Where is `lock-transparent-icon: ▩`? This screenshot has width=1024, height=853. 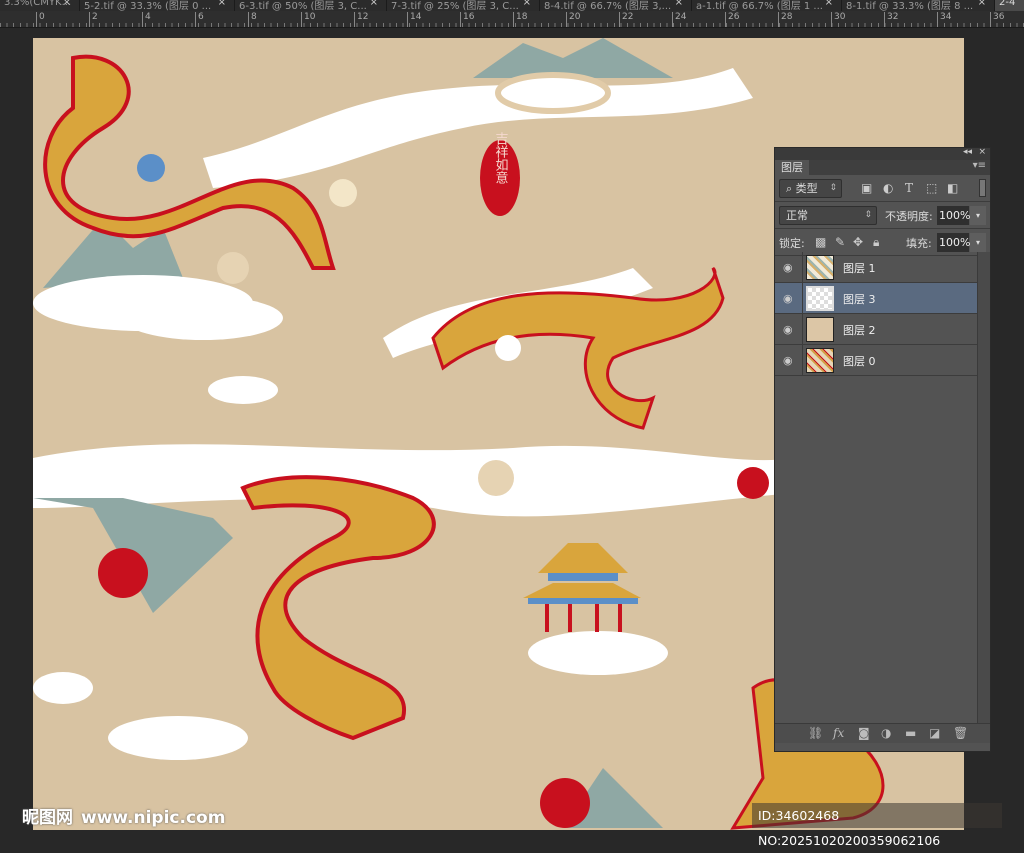
lock-transparent-icon: ▩ is located at coordinates (820, 242).